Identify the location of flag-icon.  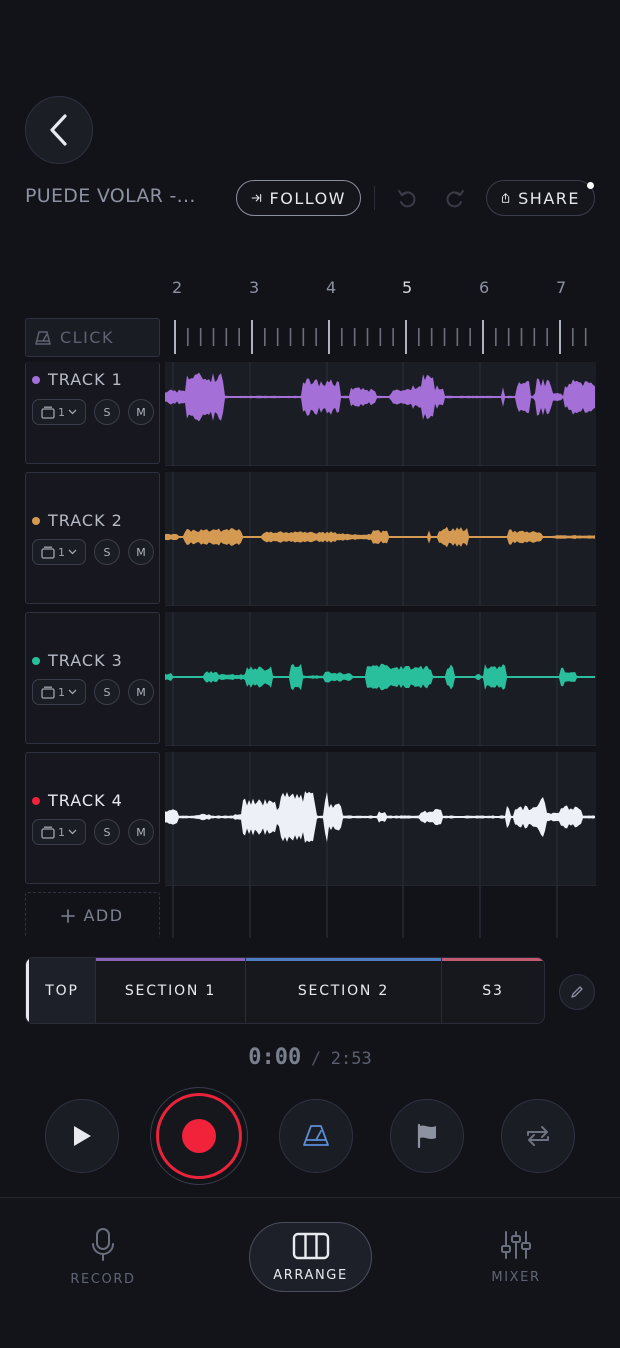
(426, 1136).